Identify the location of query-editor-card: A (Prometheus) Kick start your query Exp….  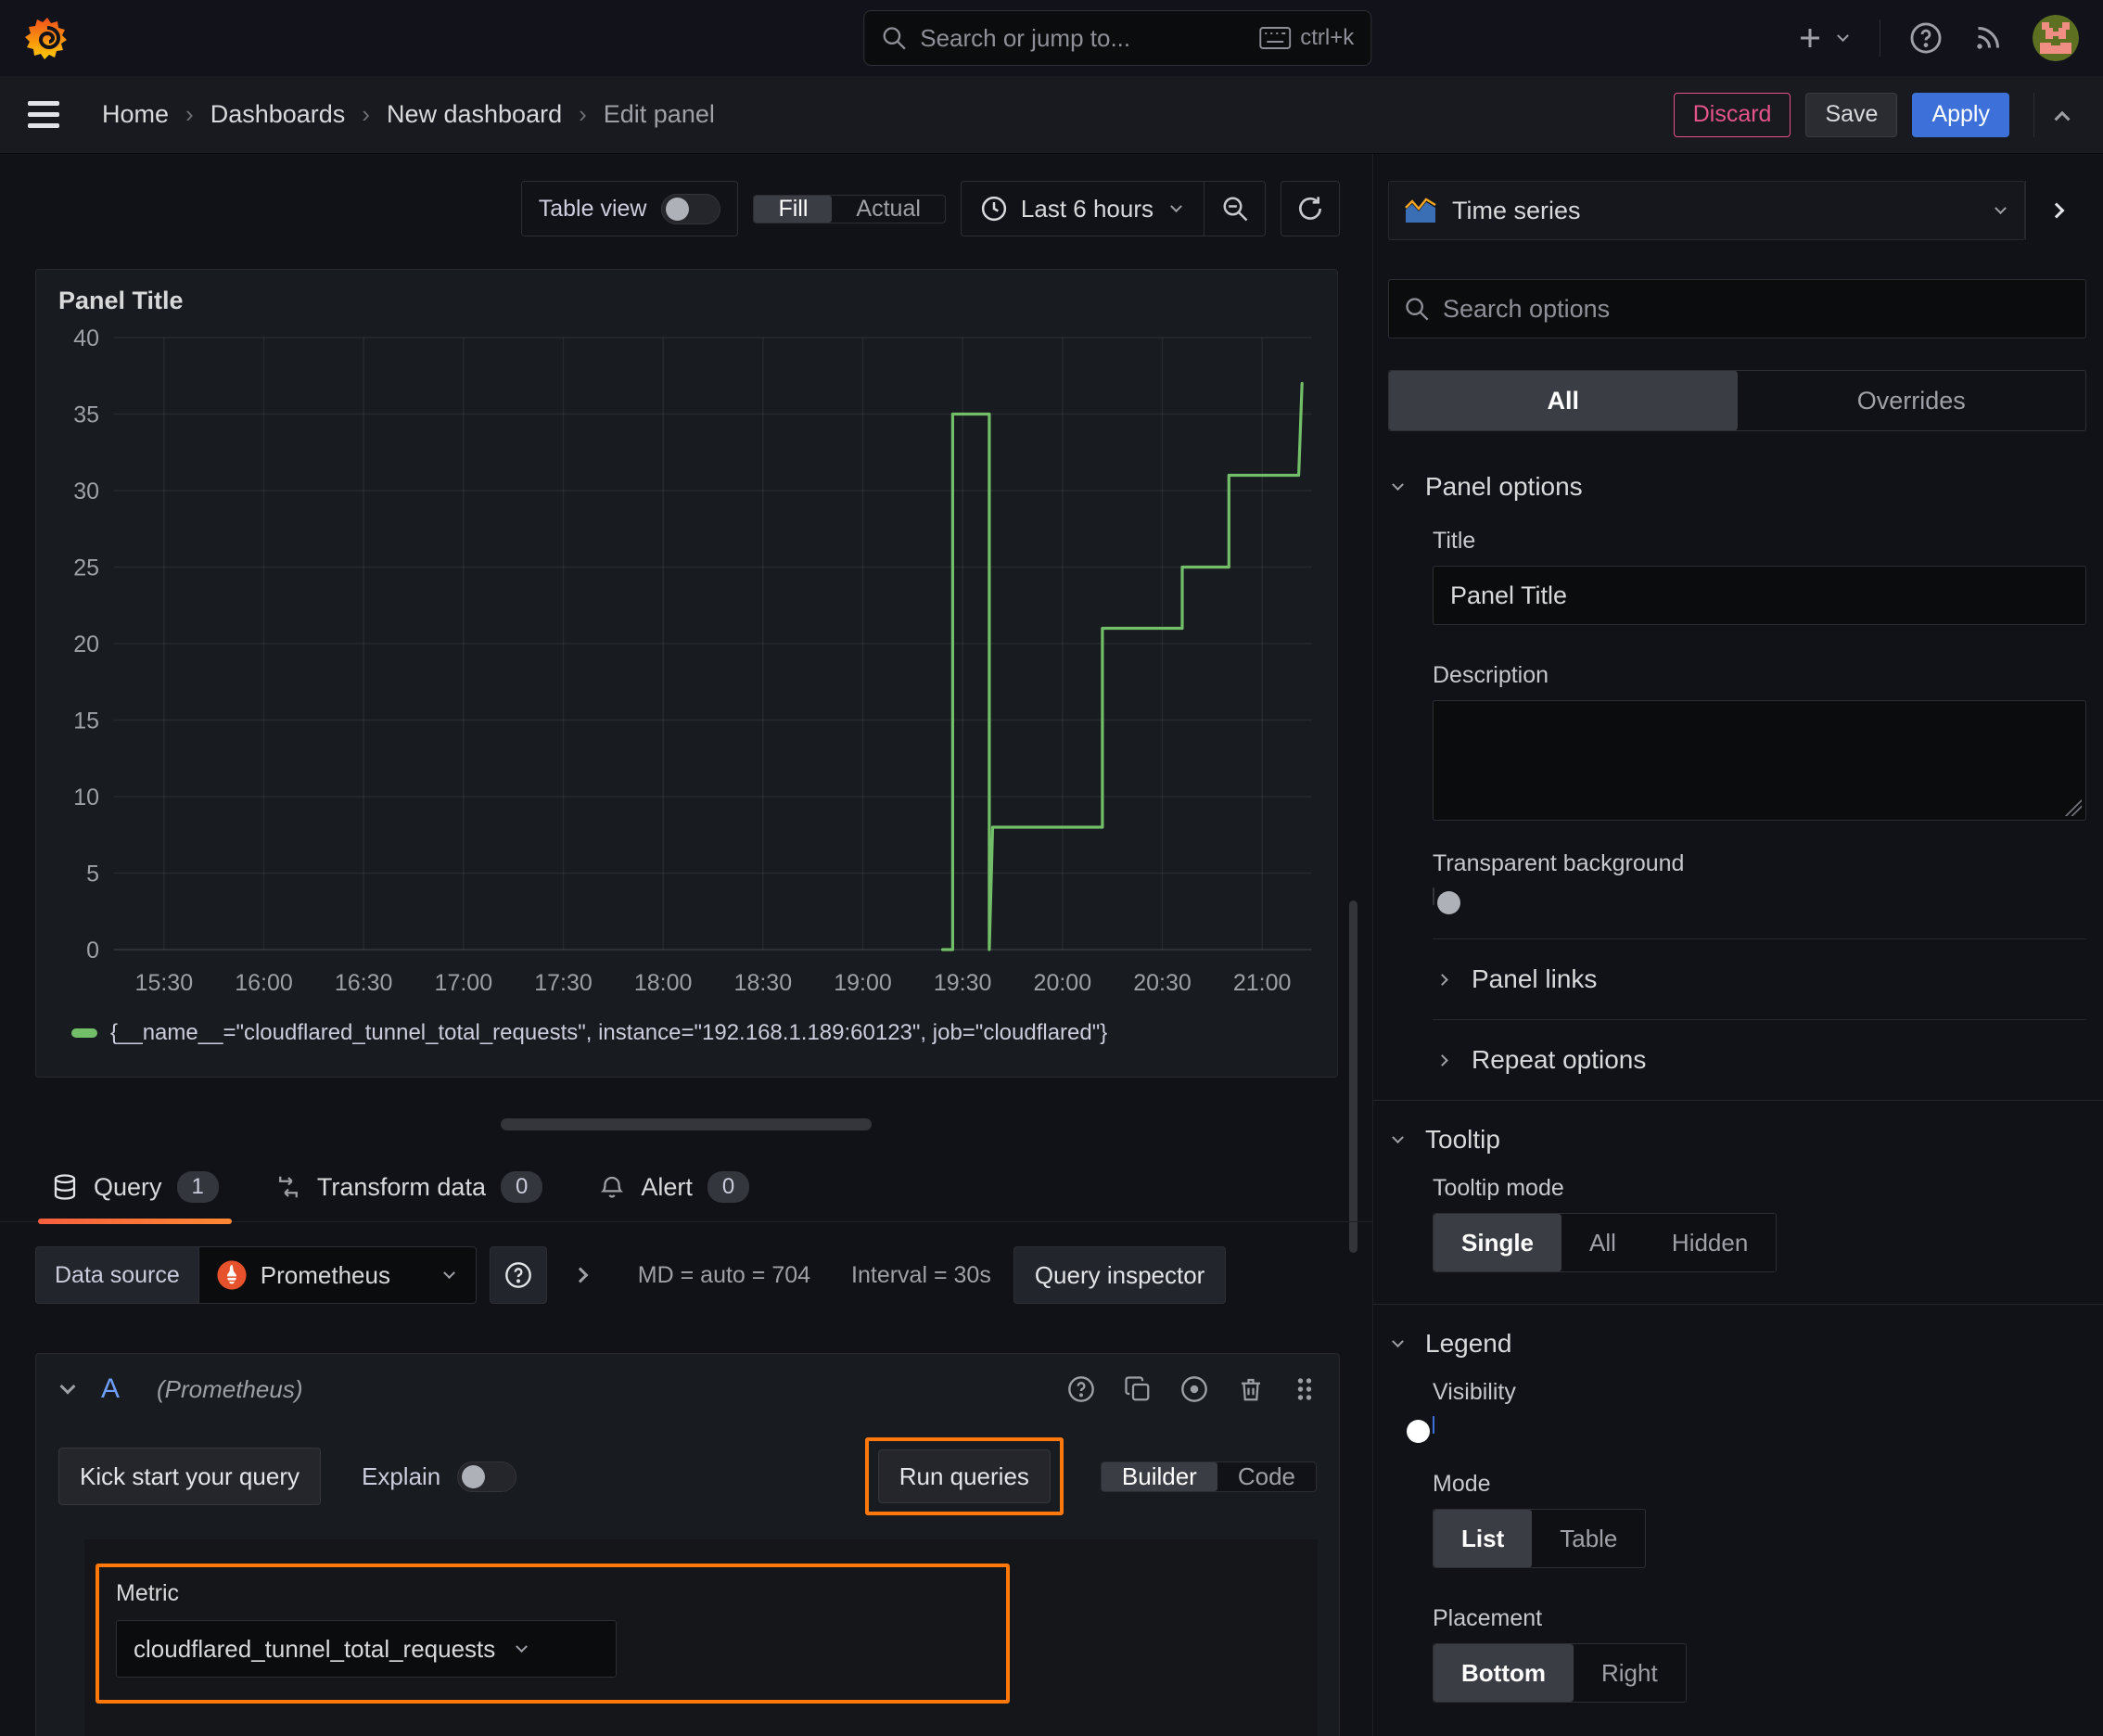
(687, 1545).